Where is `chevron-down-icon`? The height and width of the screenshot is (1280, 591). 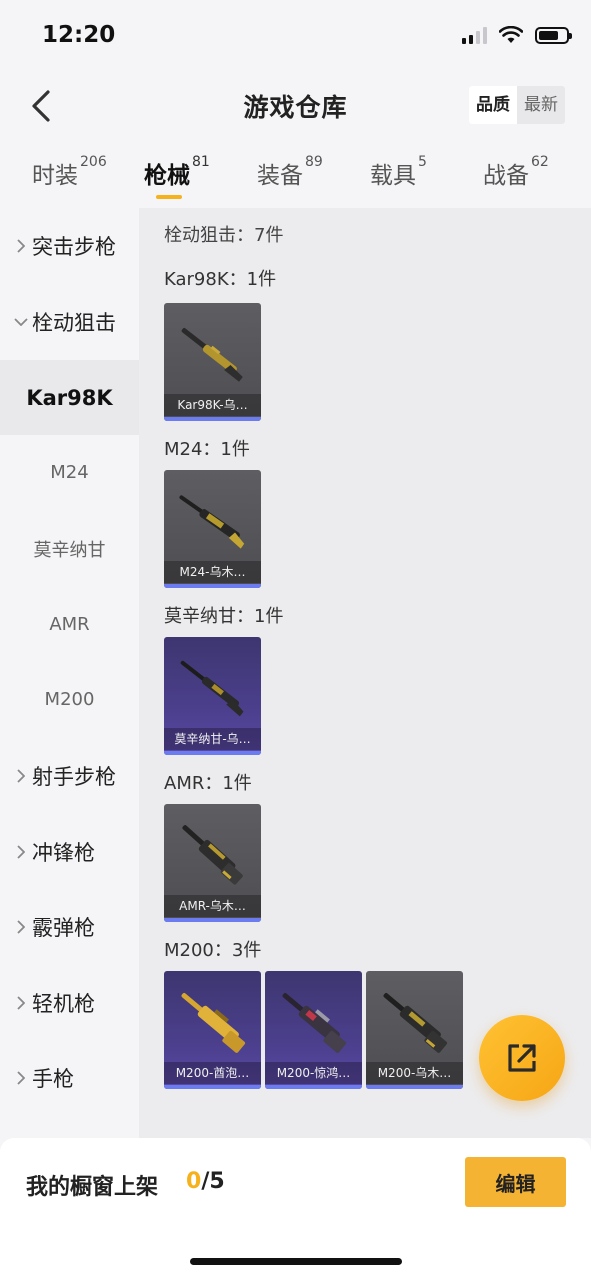
chevron-down-icon is located at coordinates (21, 321).